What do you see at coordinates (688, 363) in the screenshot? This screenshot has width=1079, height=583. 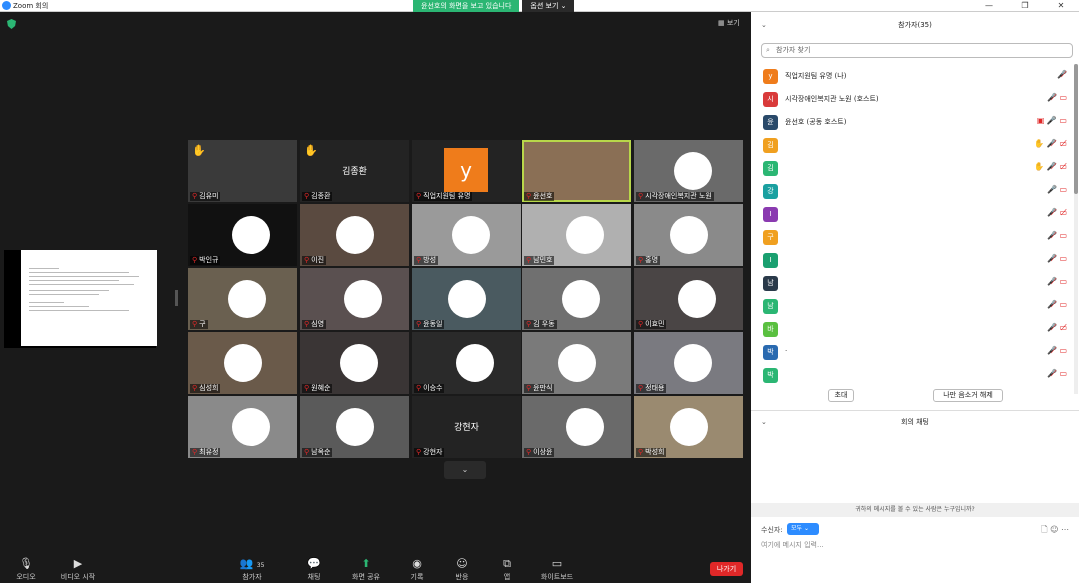 I see `video-tile: ⚲ 정태용` at bounding box center [688, 363].